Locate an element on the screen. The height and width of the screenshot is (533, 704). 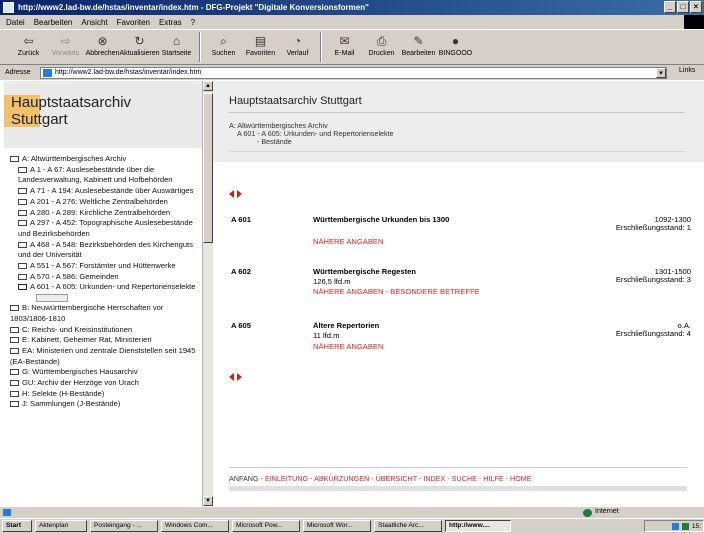
pager-top is located at coordinates (235, 194).